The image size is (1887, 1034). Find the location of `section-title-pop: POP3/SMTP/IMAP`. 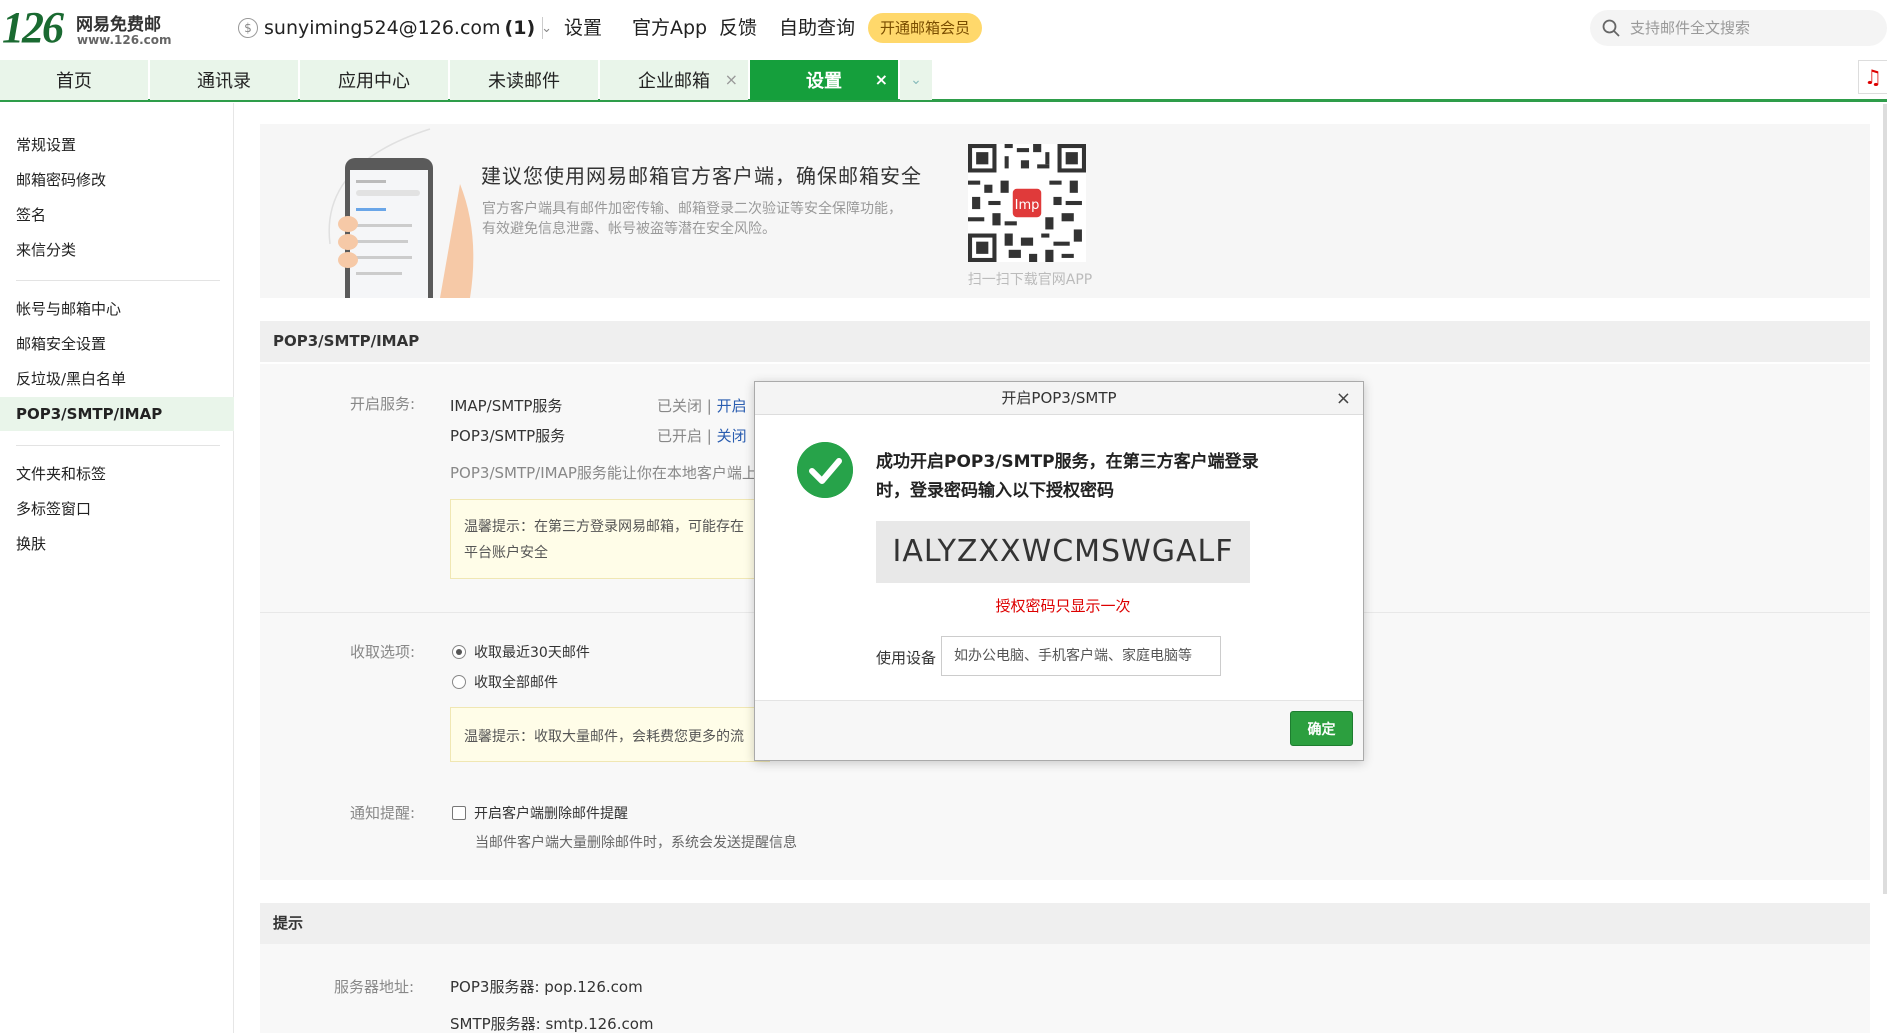

section-title-pop: POP3/SMTP/IMAP is located at coordinates (1065, 341).